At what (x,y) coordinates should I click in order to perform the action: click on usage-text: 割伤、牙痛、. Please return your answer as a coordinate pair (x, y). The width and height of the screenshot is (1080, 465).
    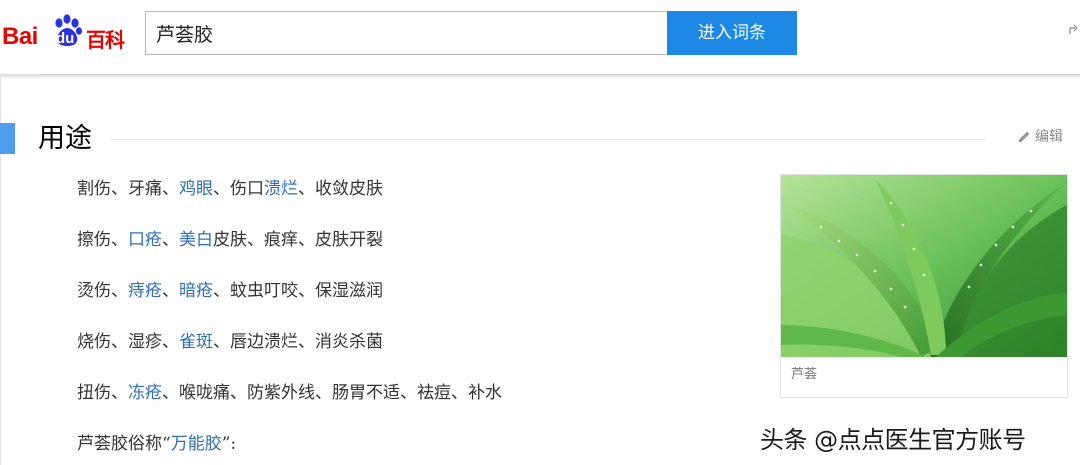
    Looking at the image, I should click on (128, 189).